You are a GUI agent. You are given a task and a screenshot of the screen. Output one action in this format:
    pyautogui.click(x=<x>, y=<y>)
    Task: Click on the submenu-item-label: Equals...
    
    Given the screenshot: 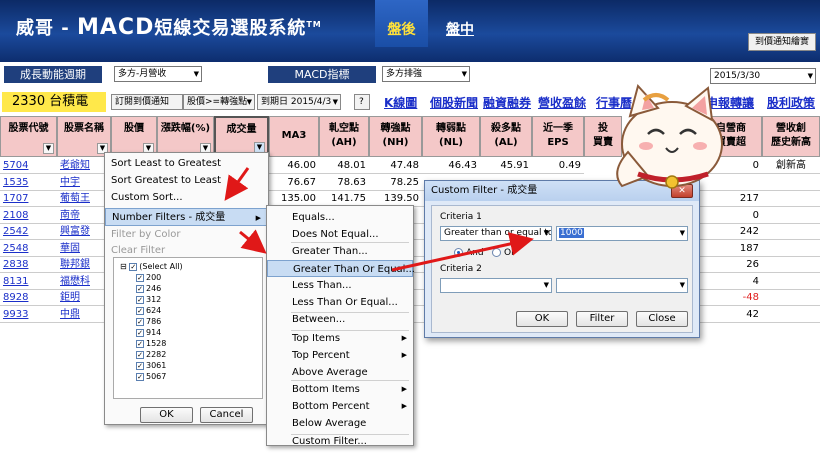 What is the action you would take?
    pyautogui.click(x=313, y=217)
    